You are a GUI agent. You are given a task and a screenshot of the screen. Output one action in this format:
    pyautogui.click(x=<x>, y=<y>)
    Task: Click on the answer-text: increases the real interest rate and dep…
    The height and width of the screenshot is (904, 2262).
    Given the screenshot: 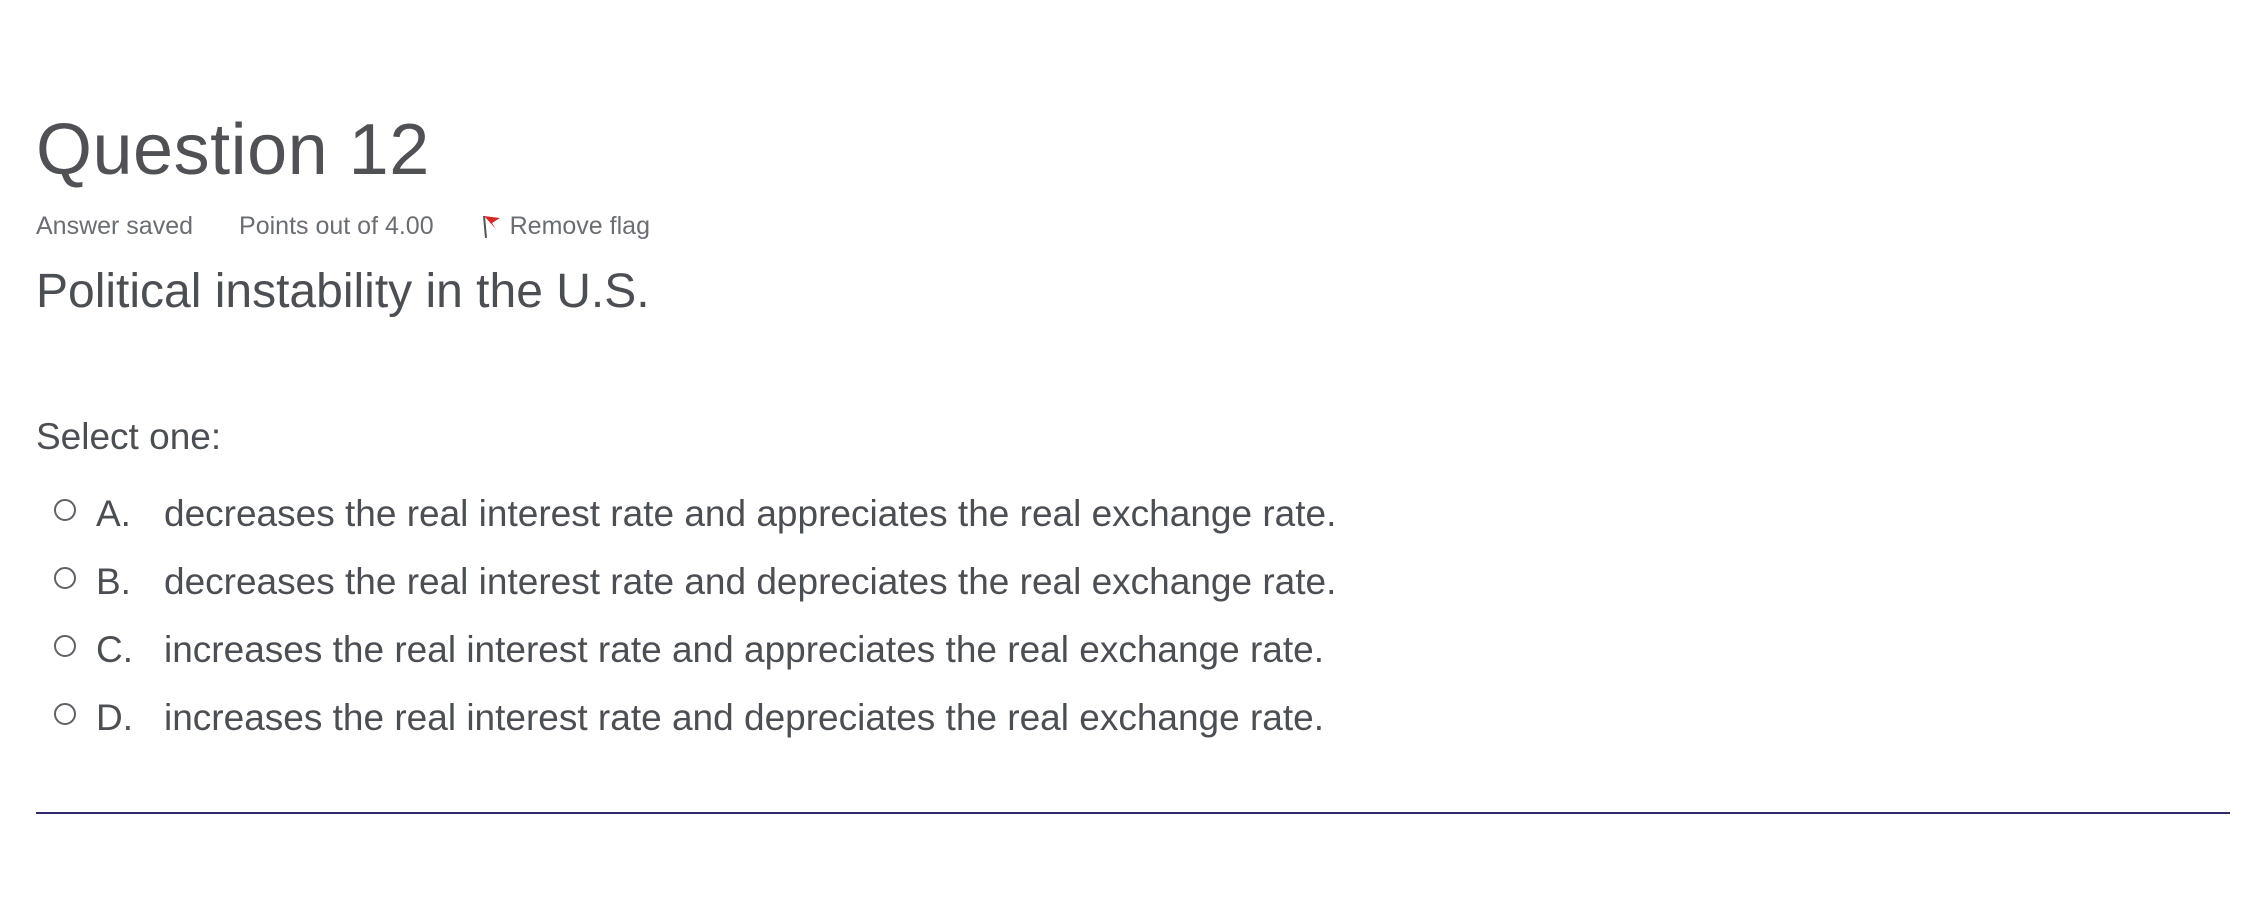 What is the action you would take?
    pyautogui.click(x=744, y=717)
    